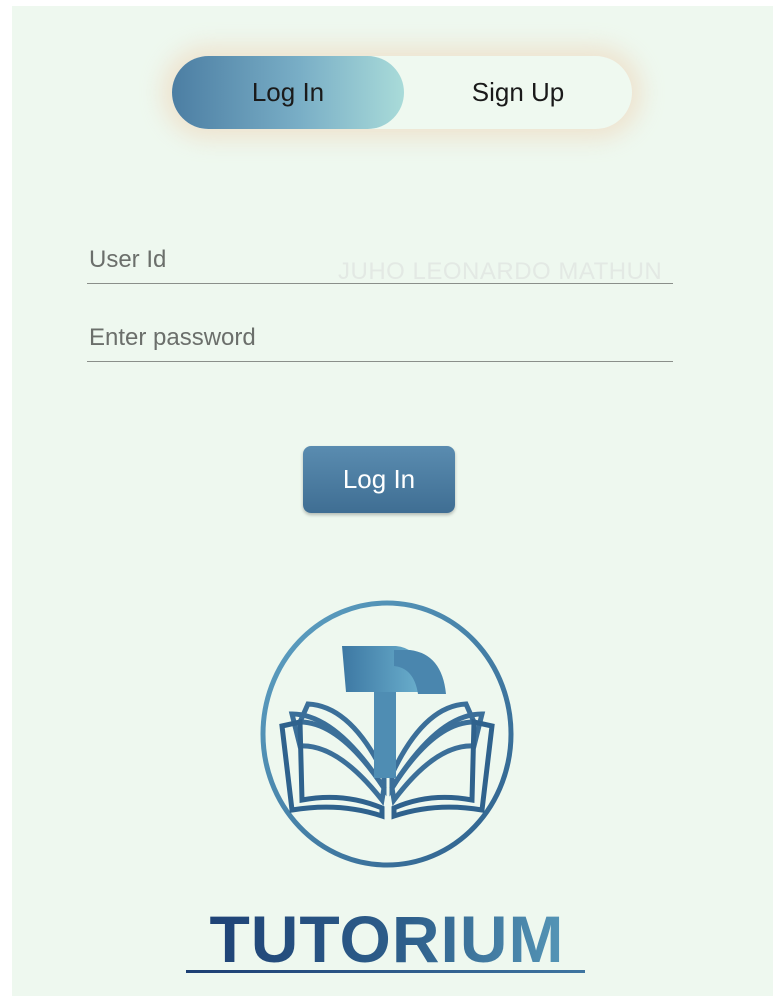 The image size is (773, 996). I want to click on book-t-circle-icon, so click(387, 734).